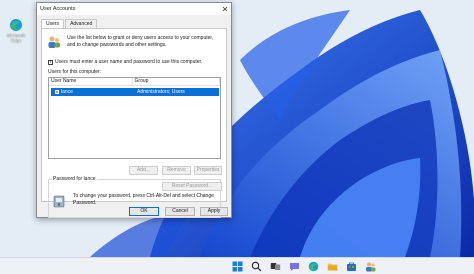  I want to click on users-list-header: User Name Group, so click(134, 82).